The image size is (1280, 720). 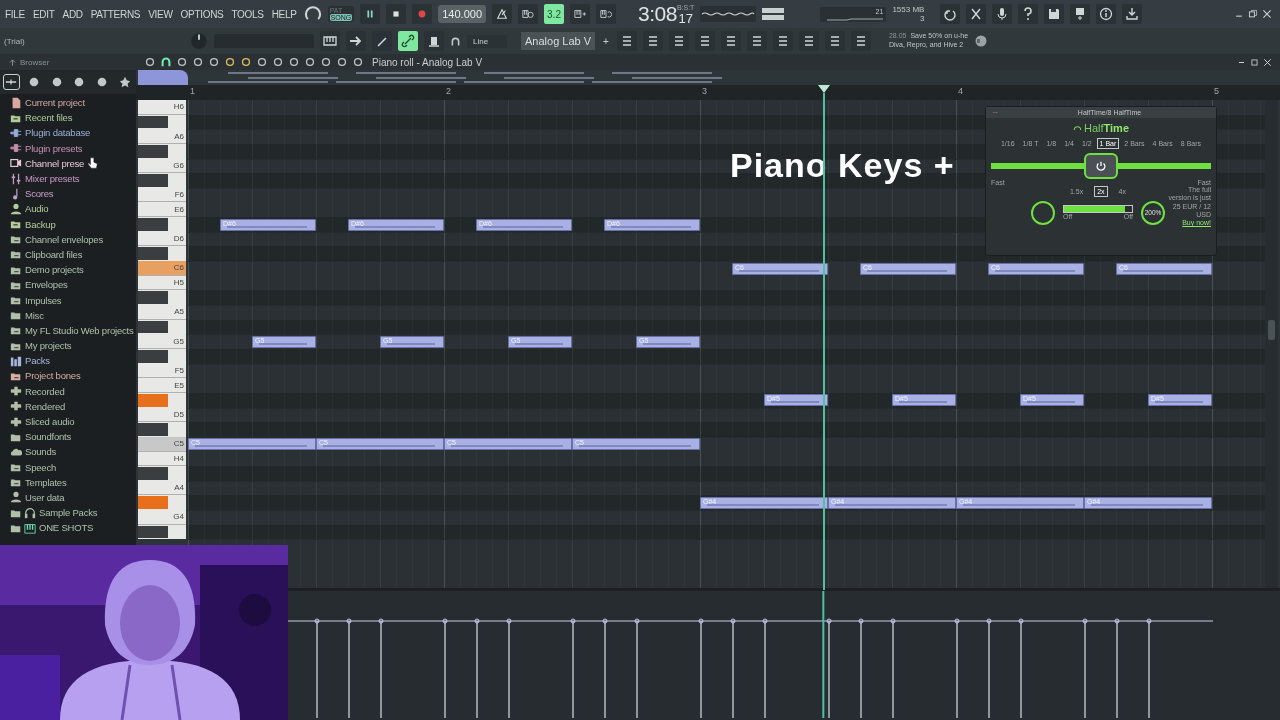 What do you see at coordinates (284, 14) in the screenshot?
I see `menu-item: HELP` at bounding box center [284, 14].